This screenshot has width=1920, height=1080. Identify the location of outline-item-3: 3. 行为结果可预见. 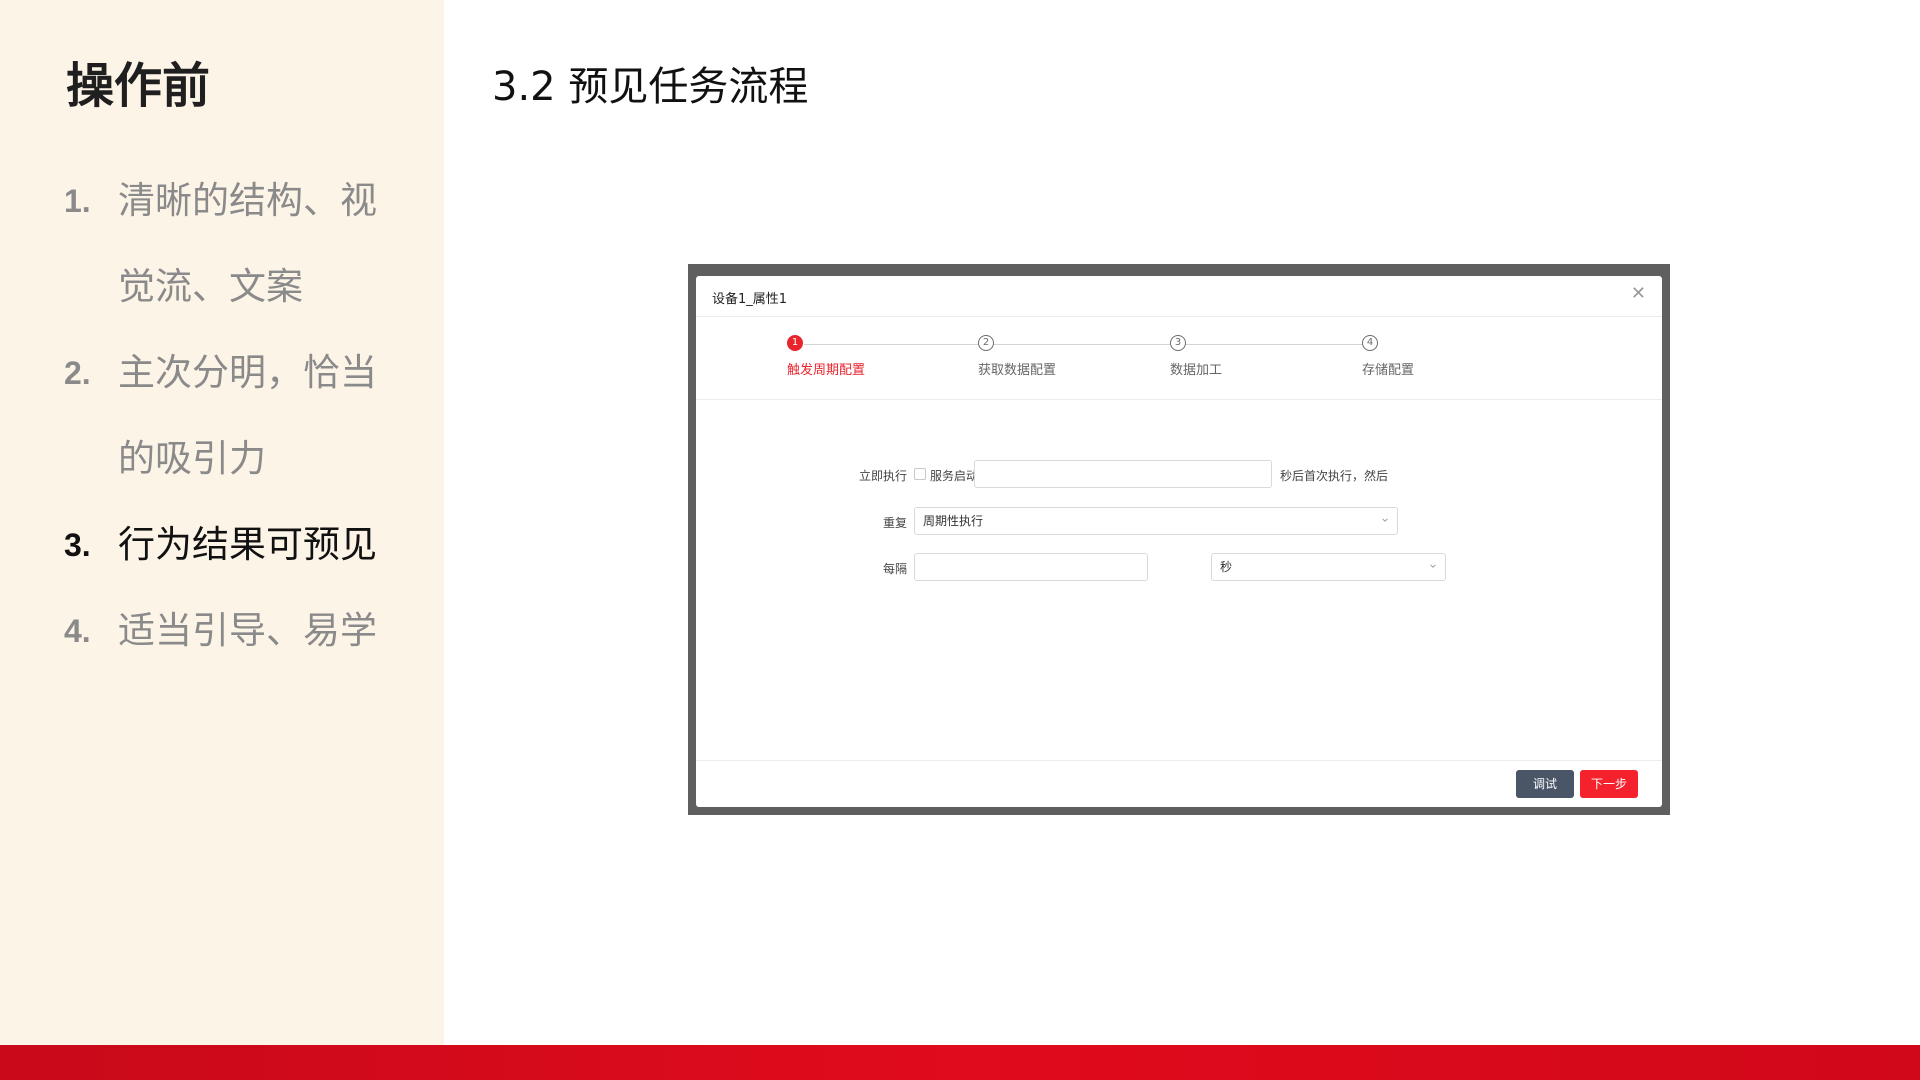
(244, 545).